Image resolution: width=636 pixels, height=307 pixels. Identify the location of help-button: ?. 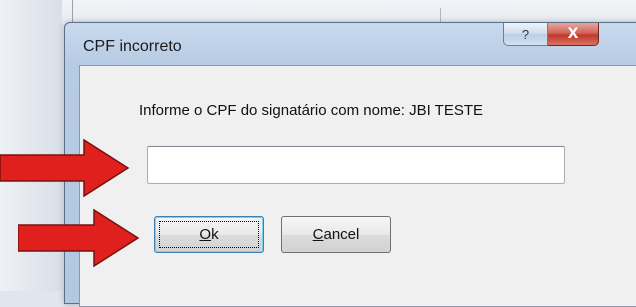
(525, 34).